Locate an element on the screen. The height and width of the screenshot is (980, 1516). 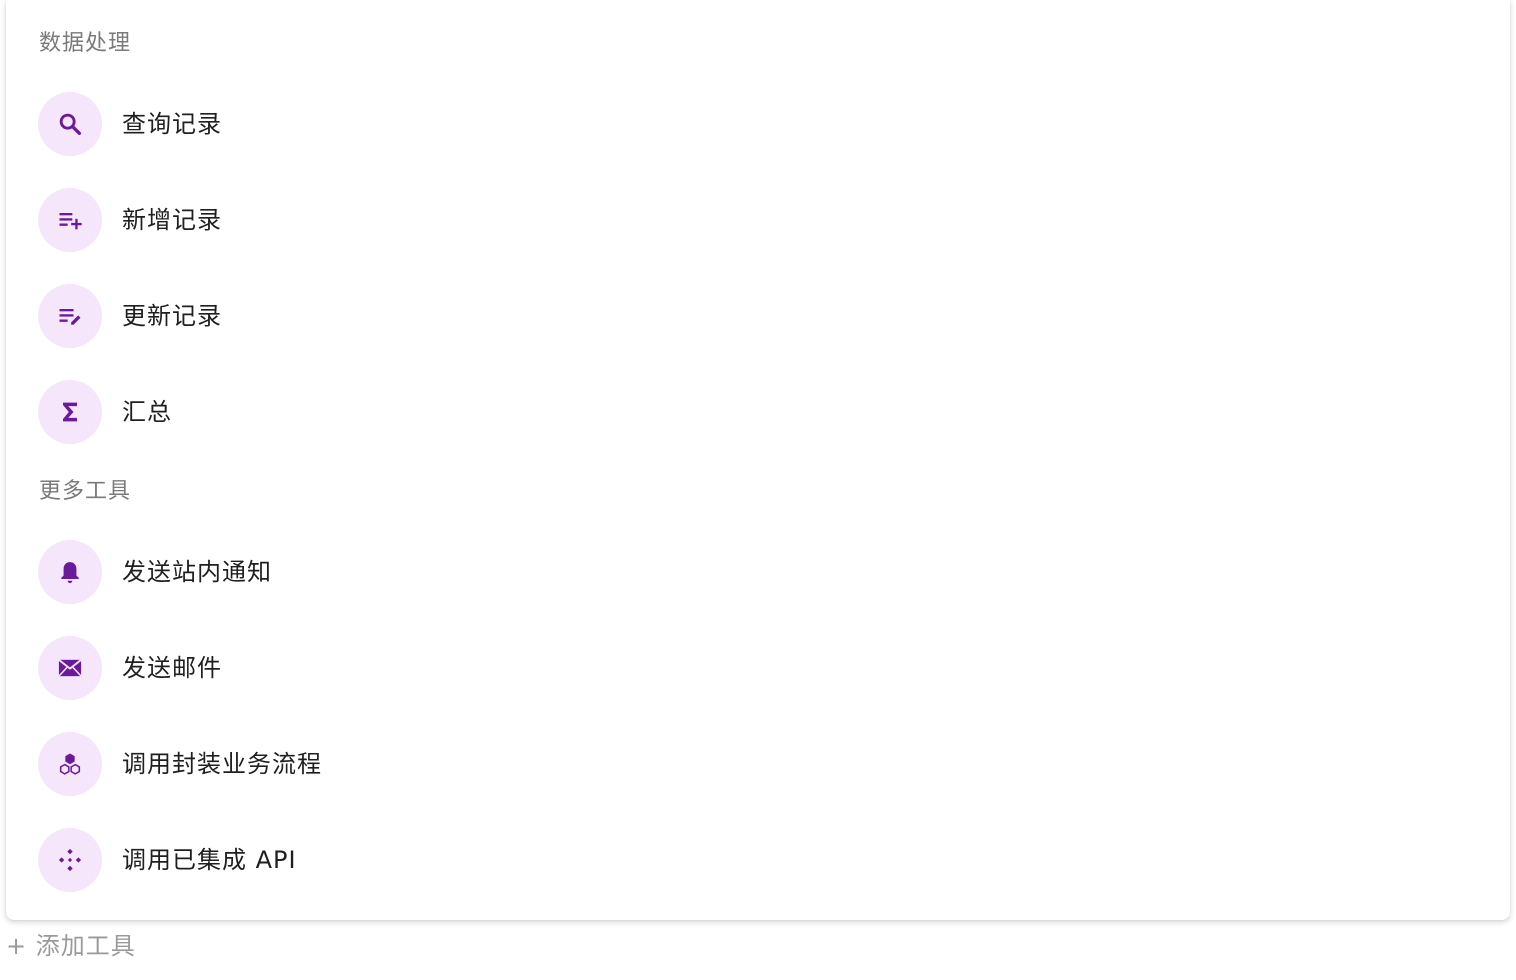
tool-item-query-records: 查询记录 is located at coordinates (130, 124).